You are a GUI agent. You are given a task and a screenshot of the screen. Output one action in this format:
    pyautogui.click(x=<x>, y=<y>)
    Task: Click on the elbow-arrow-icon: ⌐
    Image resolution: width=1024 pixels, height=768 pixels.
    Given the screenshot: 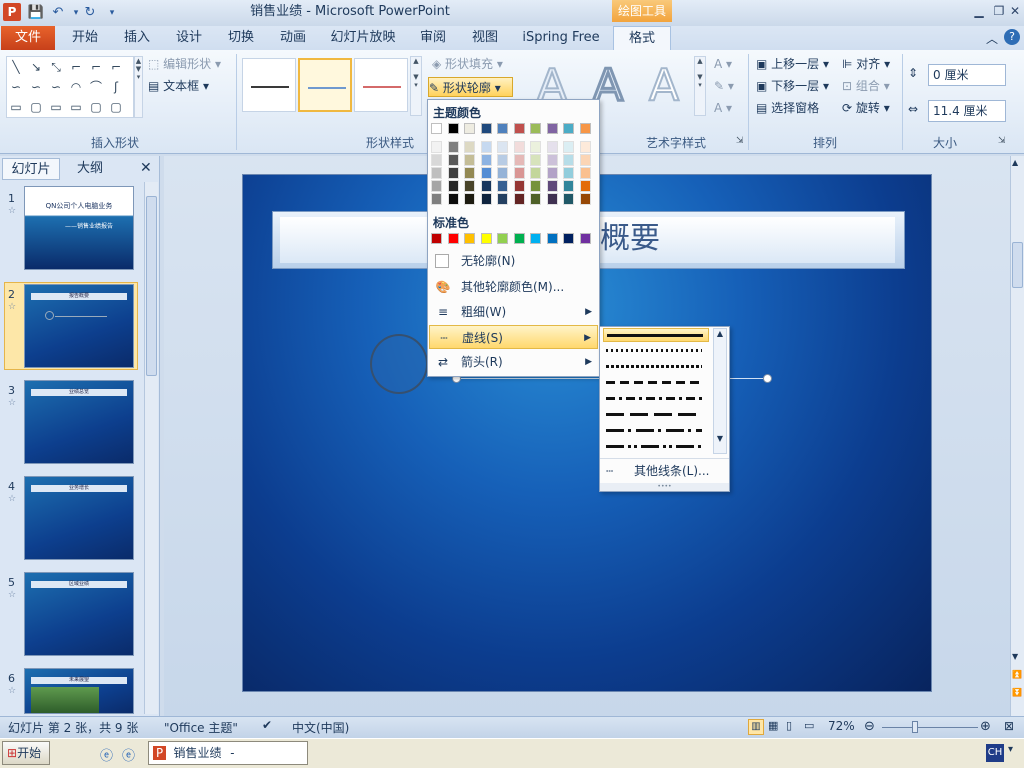 What is the action you would take?
    pyautogui.click(x=96, y=67)
    